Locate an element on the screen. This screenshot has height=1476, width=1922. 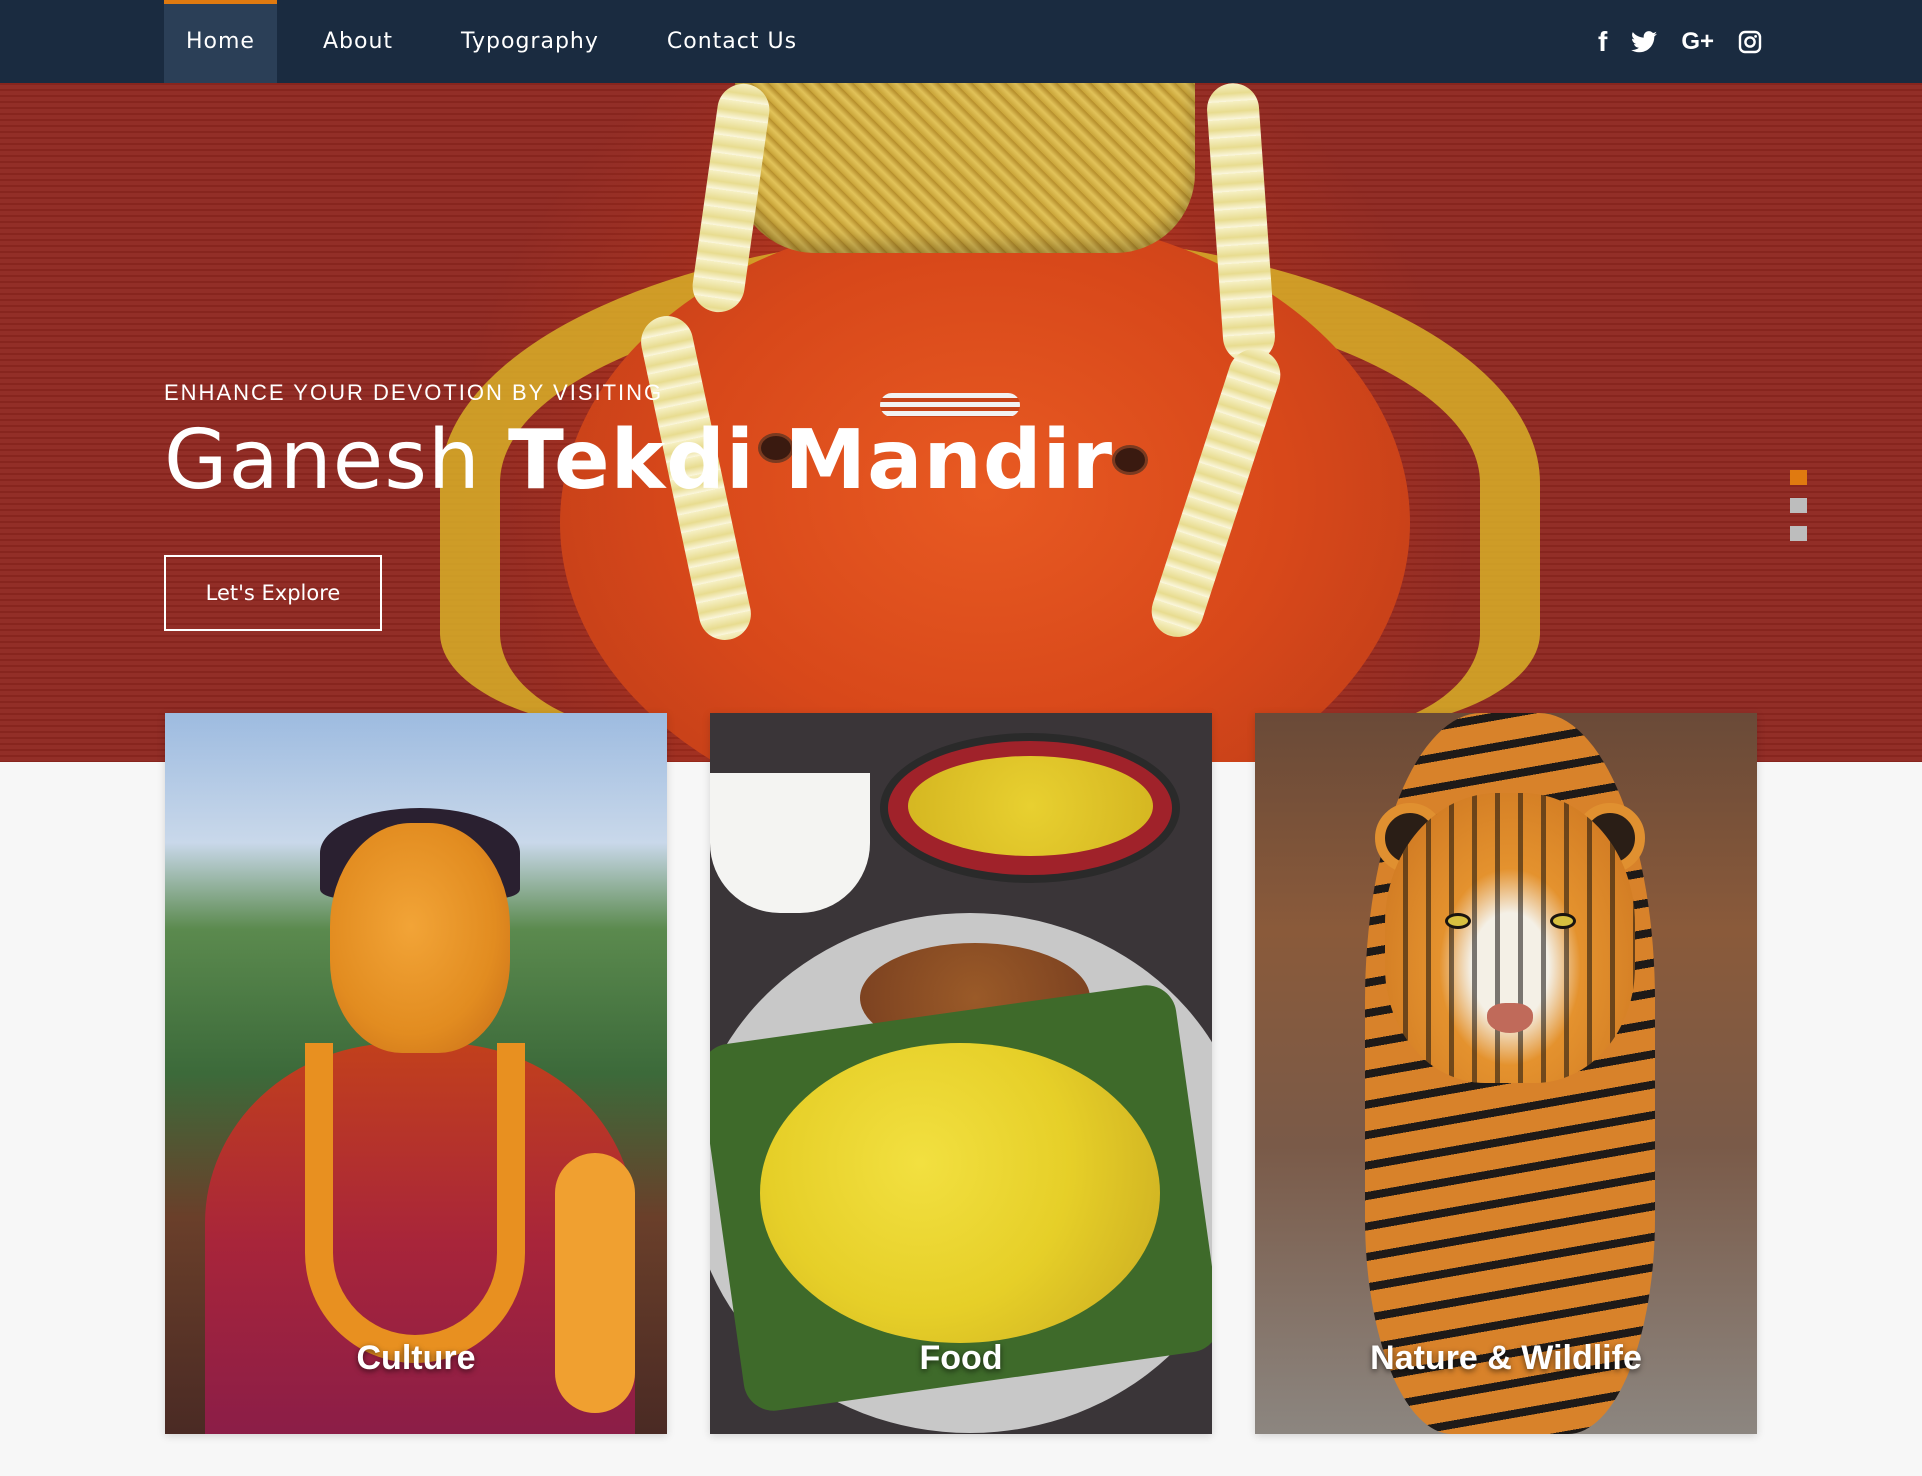
nav-item-contact-us: Contact Us is located at coordinates (732, 41).